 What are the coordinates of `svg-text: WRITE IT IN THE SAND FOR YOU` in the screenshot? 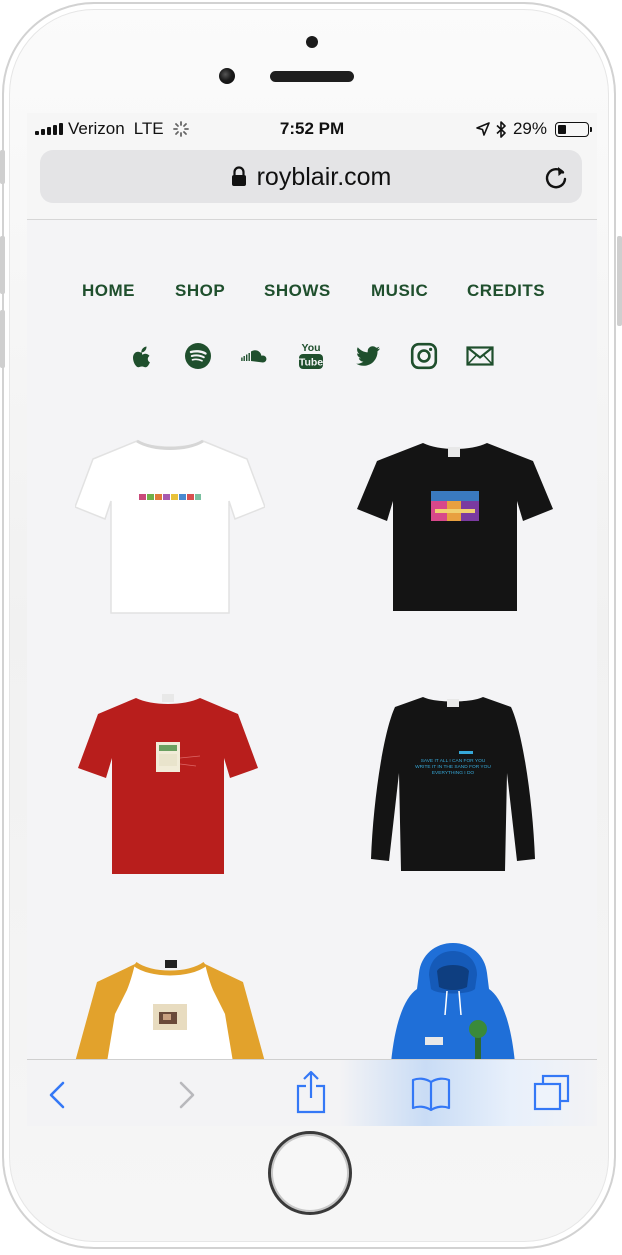 It's located at (453, 767).